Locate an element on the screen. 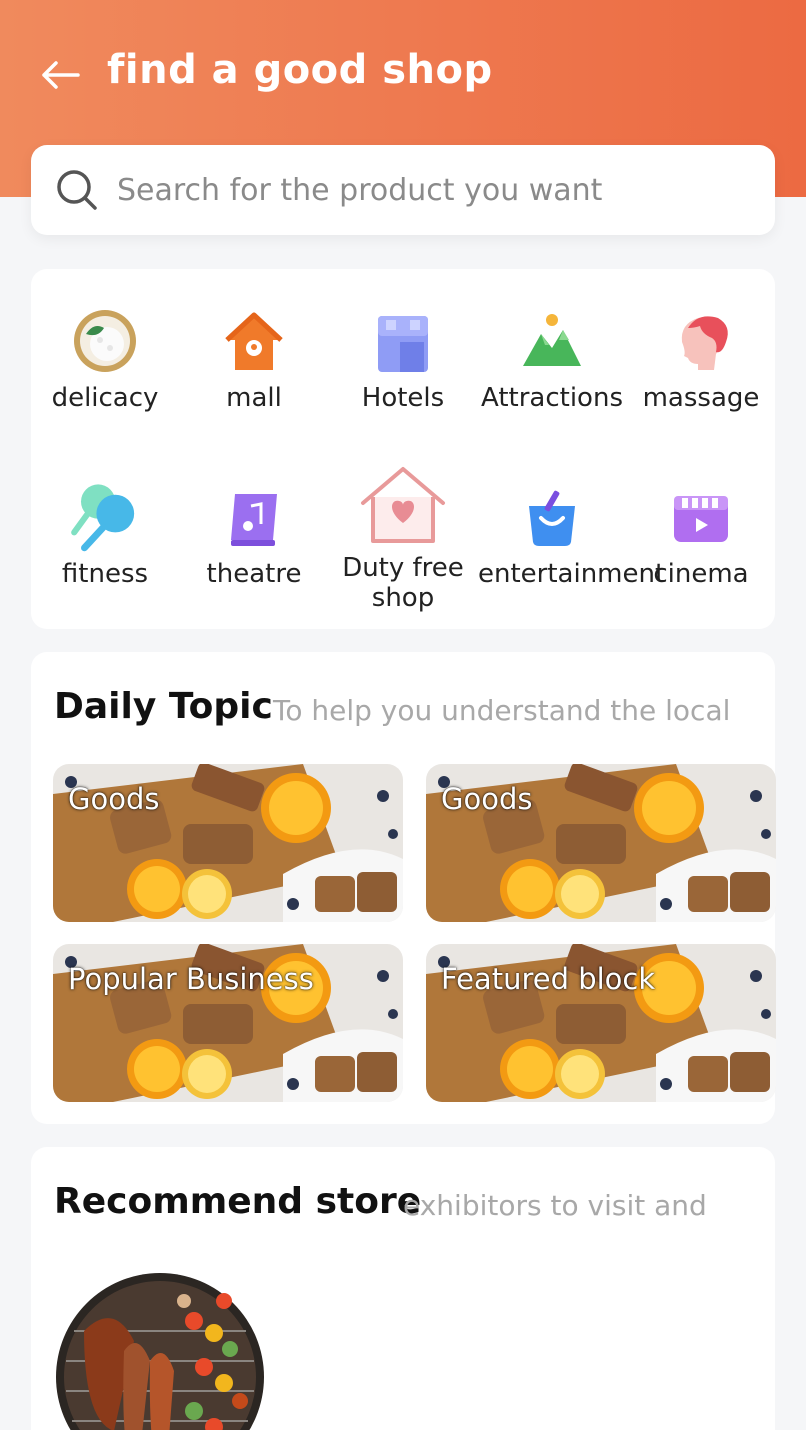 Image resolution: width=806 pixels, height=1430 pixels. bbq-grill-image is located at coordinates (160, 1351).